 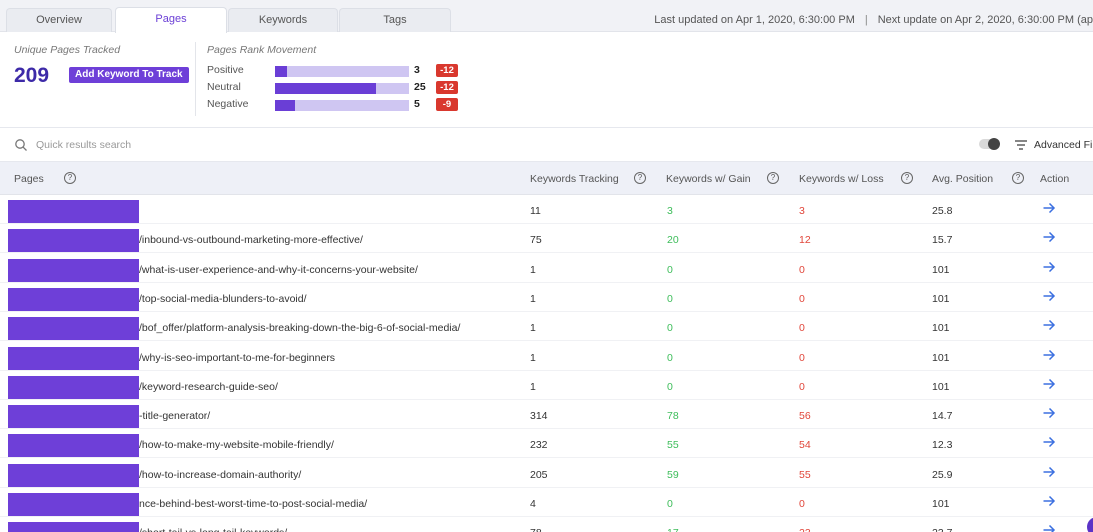 I want to click on toggle-knob, so click(x=994, y=144).